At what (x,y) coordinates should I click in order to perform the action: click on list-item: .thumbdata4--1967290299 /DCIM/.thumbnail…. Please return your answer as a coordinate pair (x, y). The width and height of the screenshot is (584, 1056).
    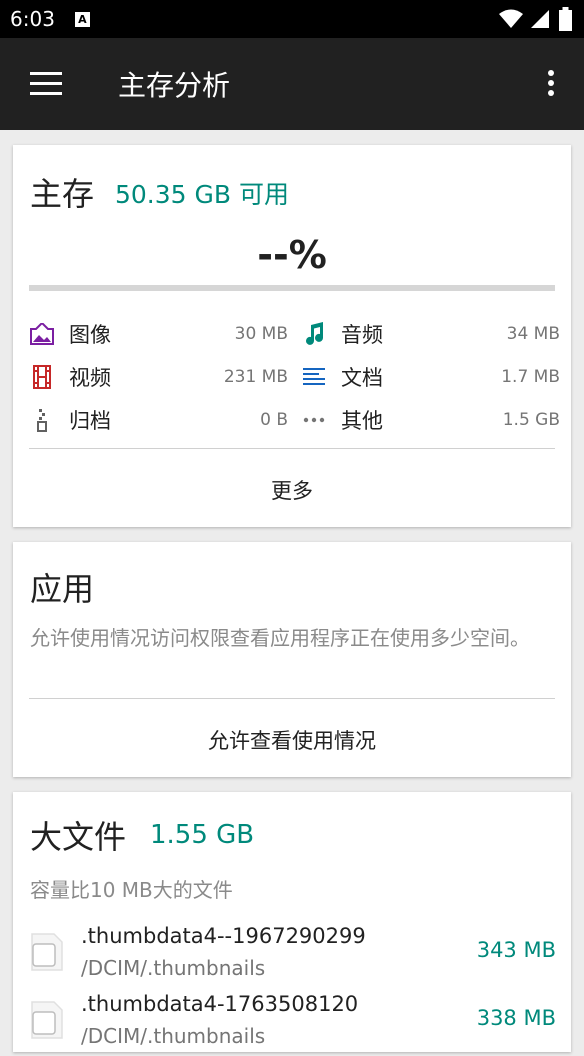
    Looking at the image, I should click on (293, 956).